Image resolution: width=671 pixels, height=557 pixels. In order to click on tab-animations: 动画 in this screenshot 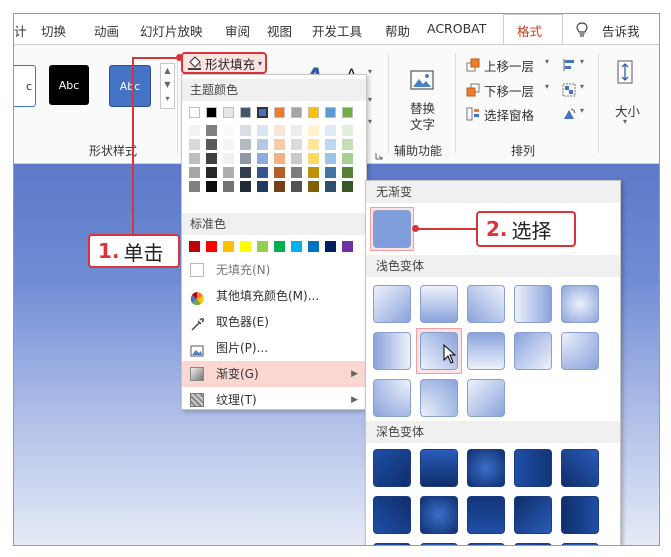, I will do `click(106, 30)`.